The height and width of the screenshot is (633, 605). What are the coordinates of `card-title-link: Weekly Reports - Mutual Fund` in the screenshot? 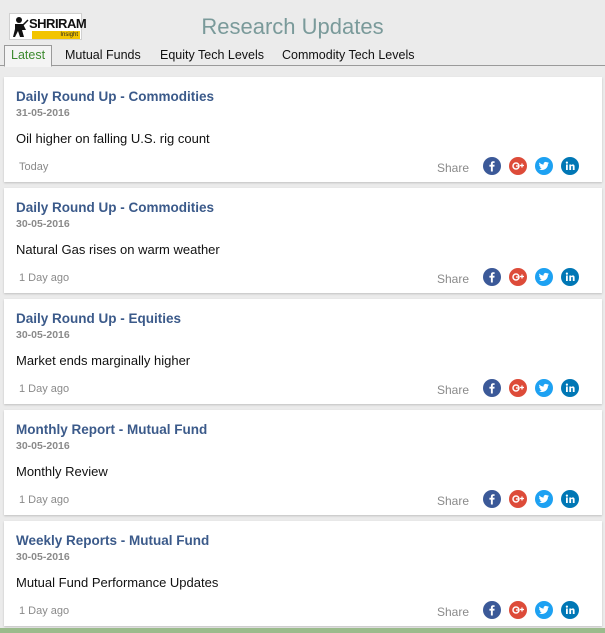 It's located at (112, 540).